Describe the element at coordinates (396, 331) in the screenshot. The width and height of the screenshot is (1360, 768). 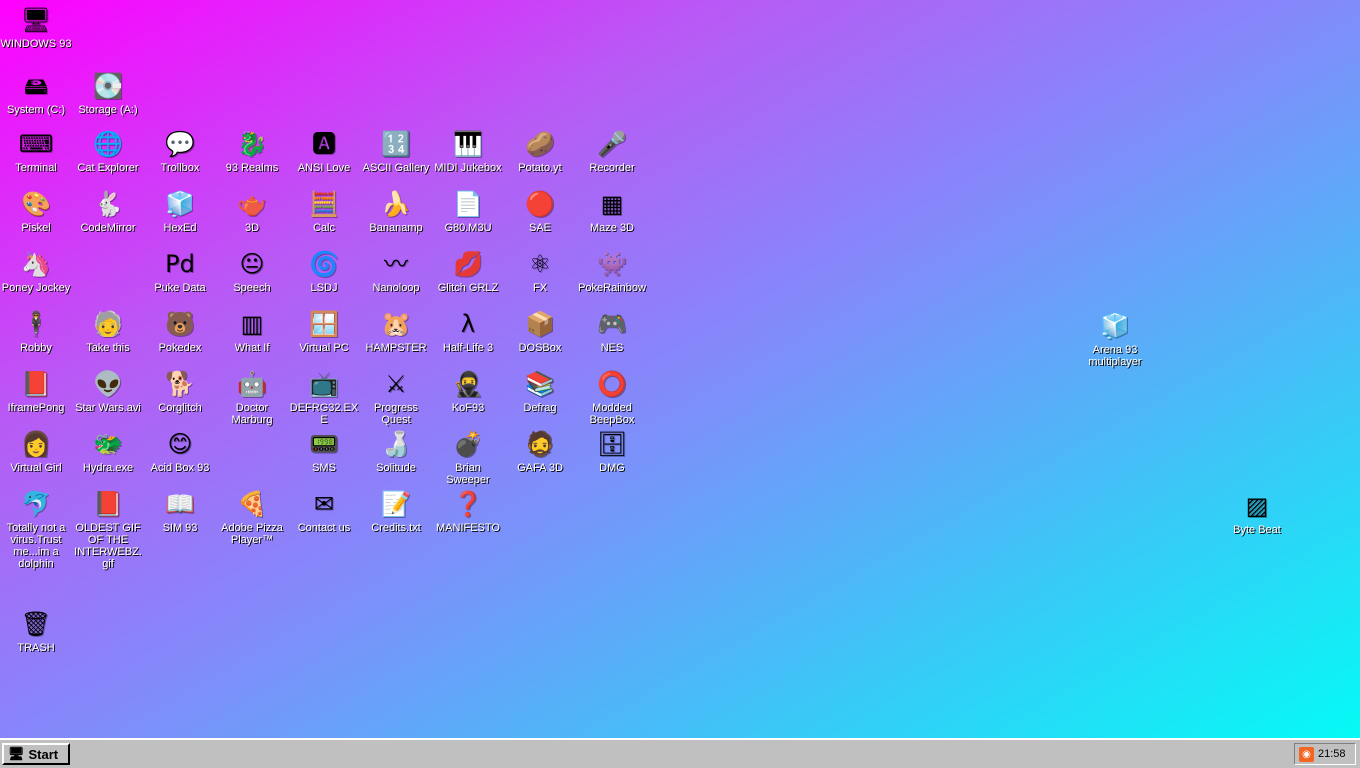
I see `desktop-icon-hampster: 🐹 HAMPSTER` at that location.